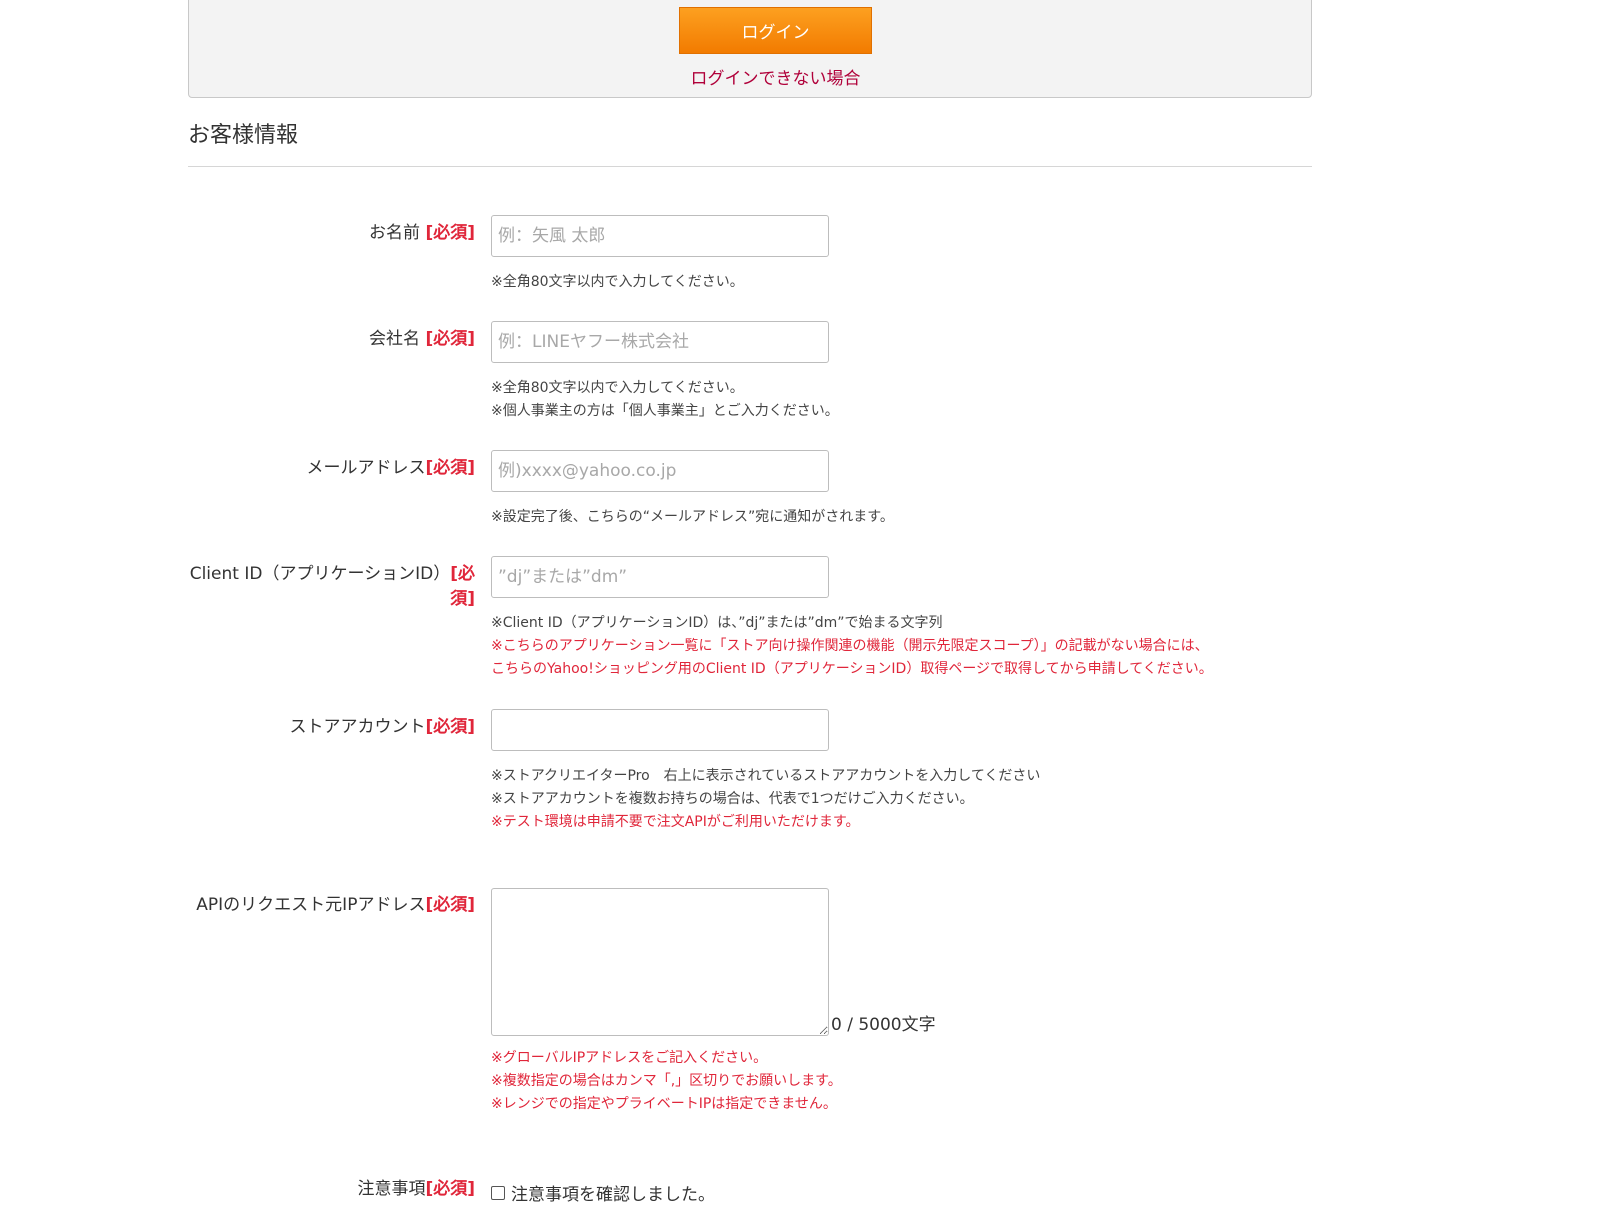 The width and height of the screenshot is (1611, 1205). I want to click on notice-label: 注意事項[必須], so click(416, 1189).